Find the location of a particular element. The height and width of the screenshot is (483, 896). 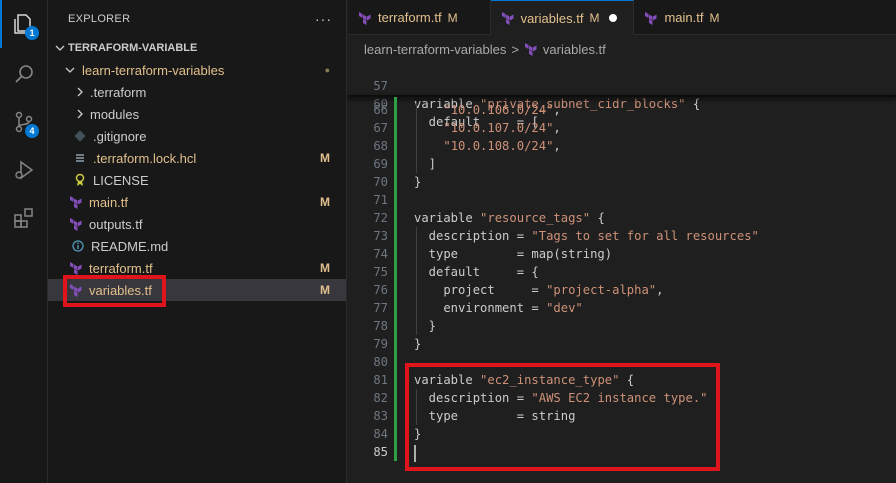

tree-file-main-tf: main.tf M is located at coordinates (197, 202).